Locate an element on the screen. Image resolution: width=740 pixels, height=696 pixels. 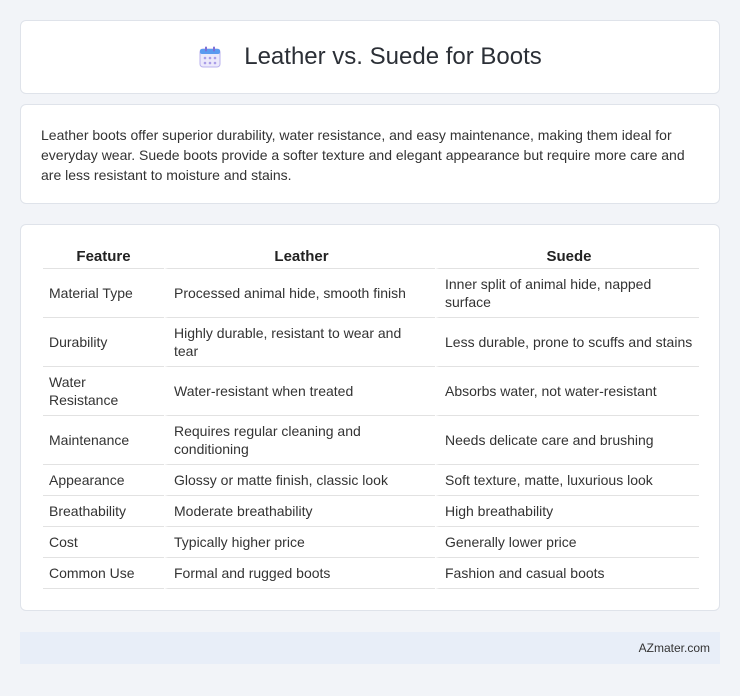
column-header-feature: Feature is located at coordinates (103, 257).